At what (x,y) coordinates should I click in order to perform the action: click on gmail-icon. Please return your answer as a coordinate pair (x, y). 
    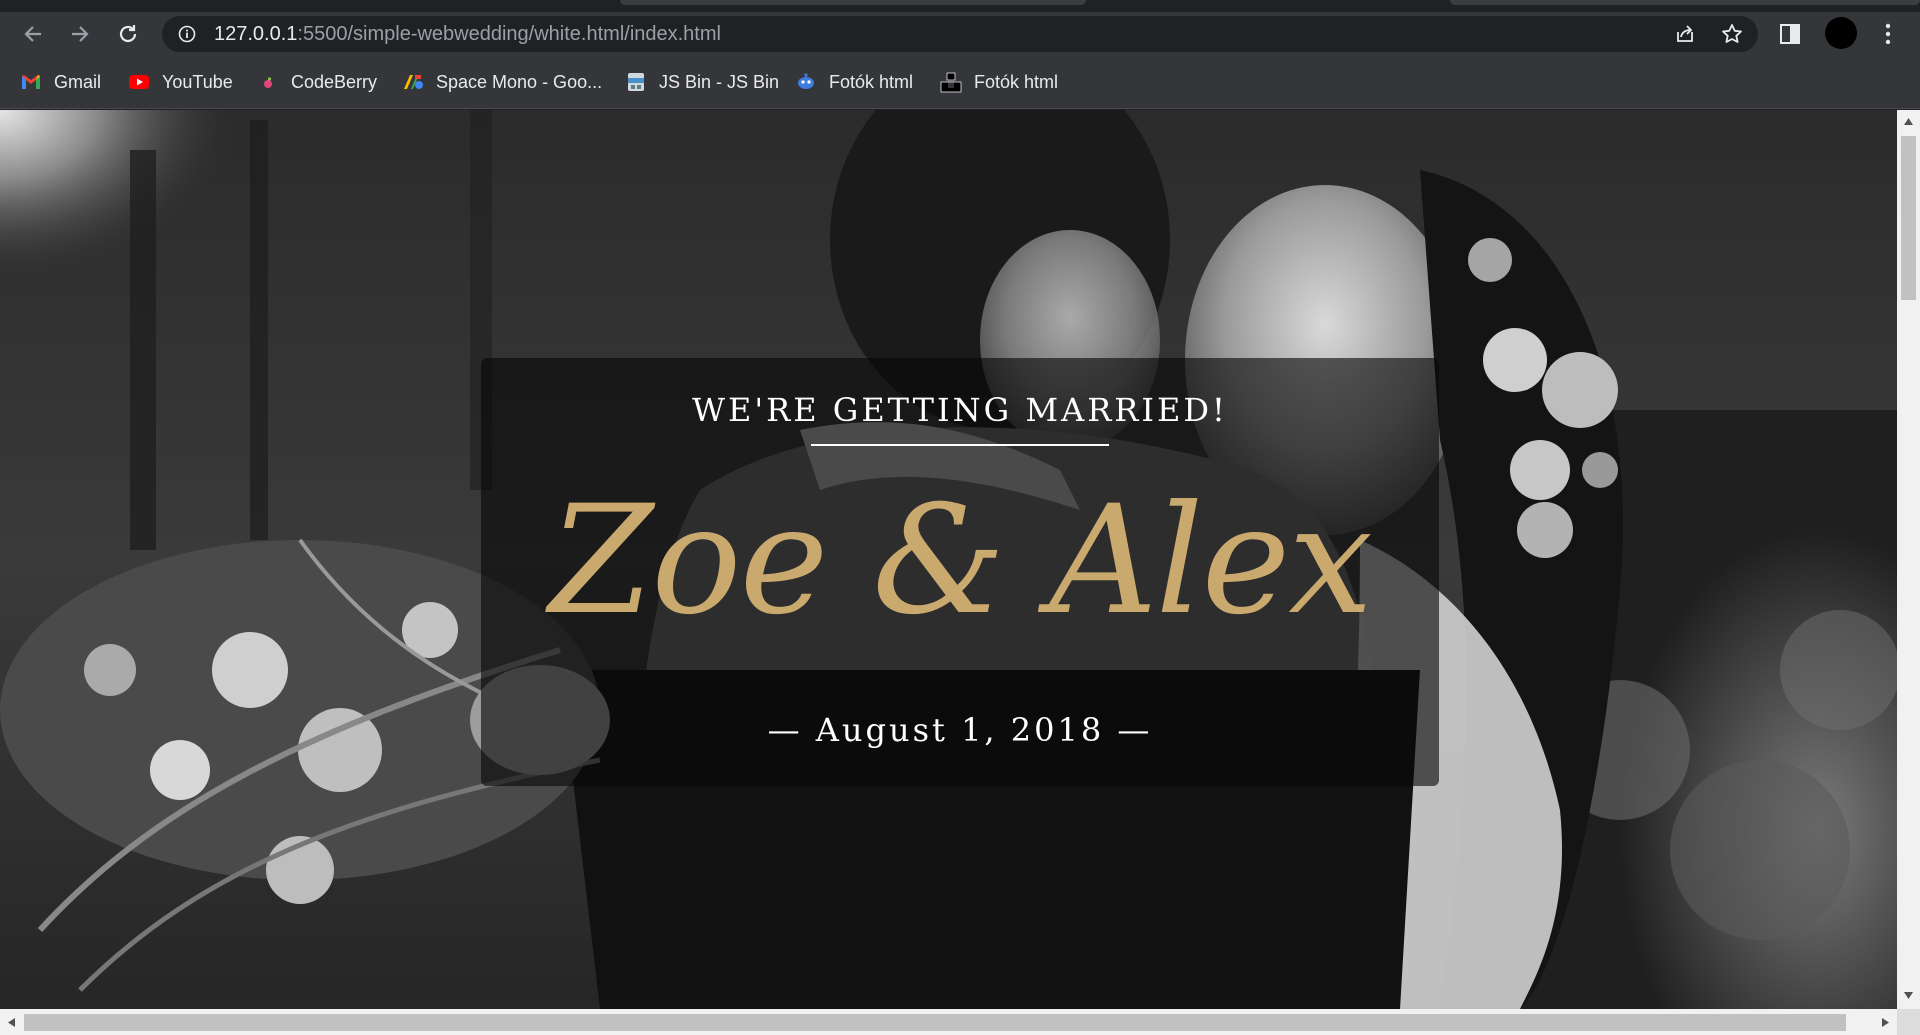
    Looking at the image, I should click on (31, 82).